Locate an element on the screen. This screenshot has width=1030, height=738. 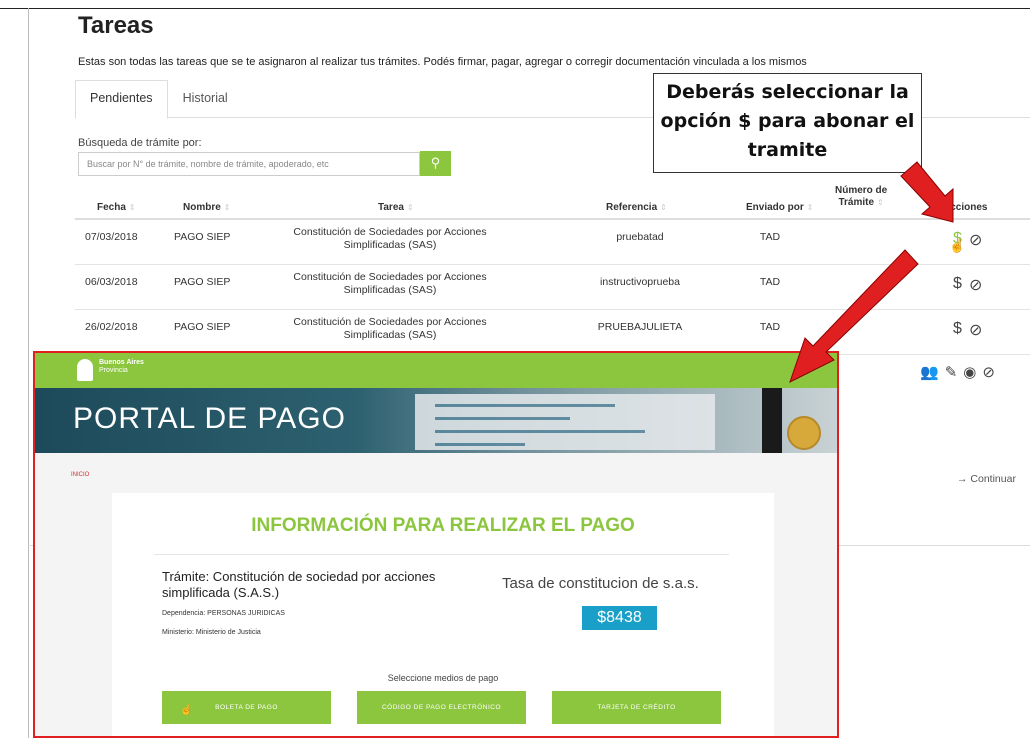
annotation-arrows is located at coordinates (871, 272).